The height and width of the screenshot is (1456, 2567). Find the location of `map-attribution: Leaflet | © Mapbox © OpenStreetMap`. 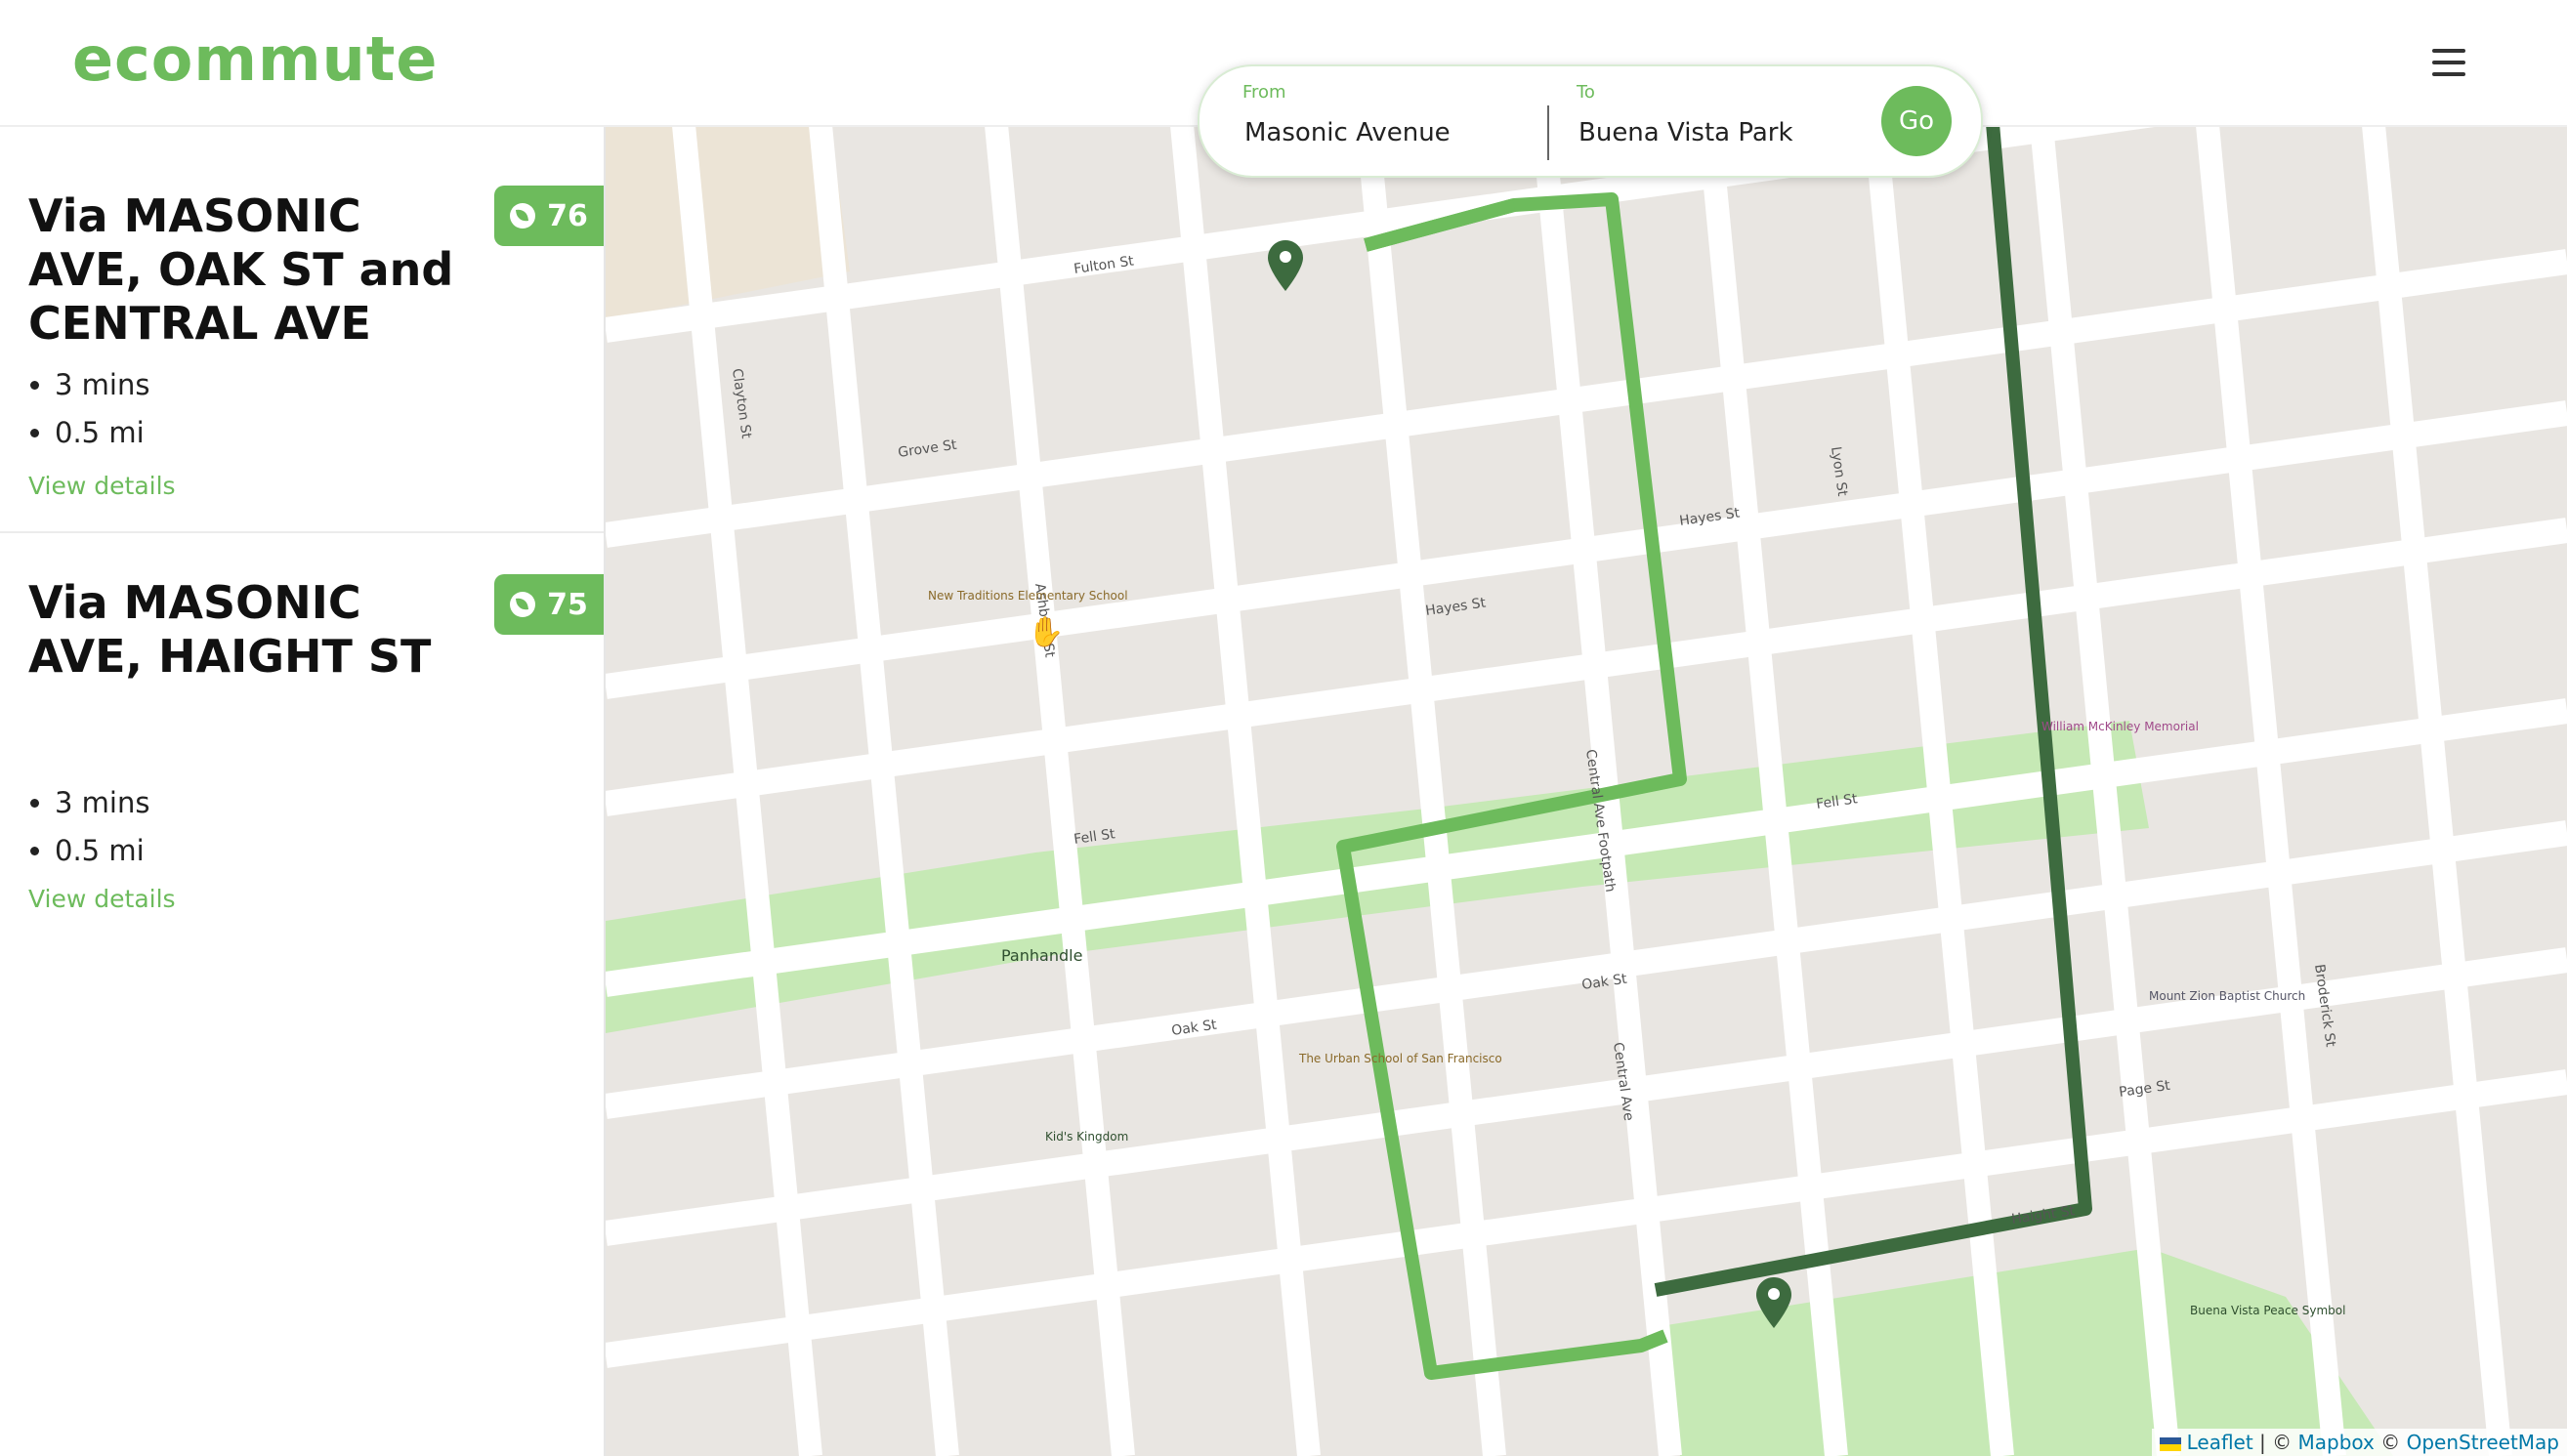

map-attribution: Leaflet | © Mapbox © OpenStreetMap is located at coordinates (2359, 1442).